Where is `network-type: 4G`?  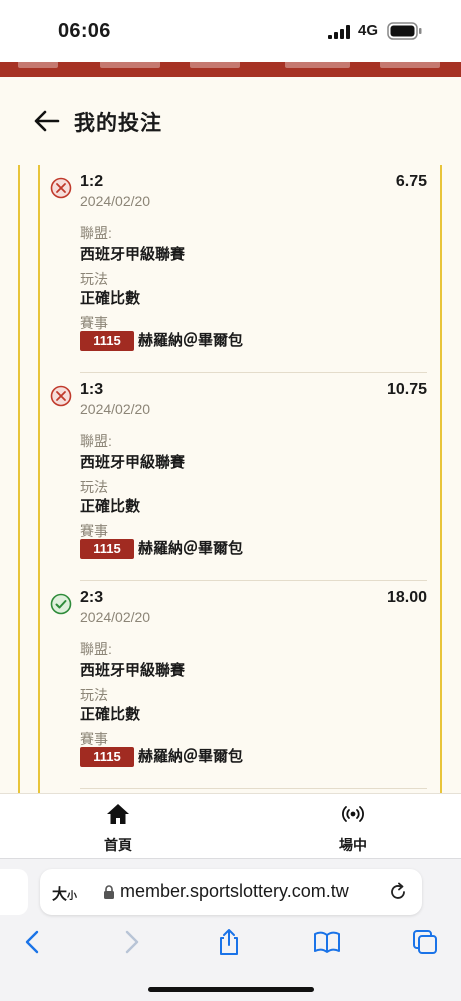 network-type: 4G is located at coordinates (368, 30).